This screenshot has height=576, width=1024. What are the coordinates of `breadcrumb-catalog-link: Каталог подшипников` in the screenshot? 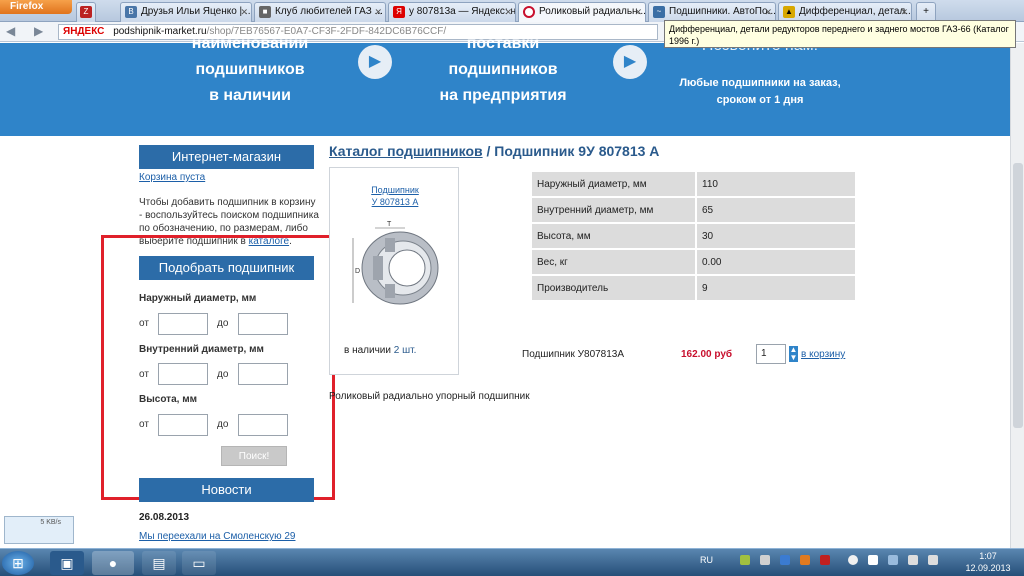 It's located at (406, 151).